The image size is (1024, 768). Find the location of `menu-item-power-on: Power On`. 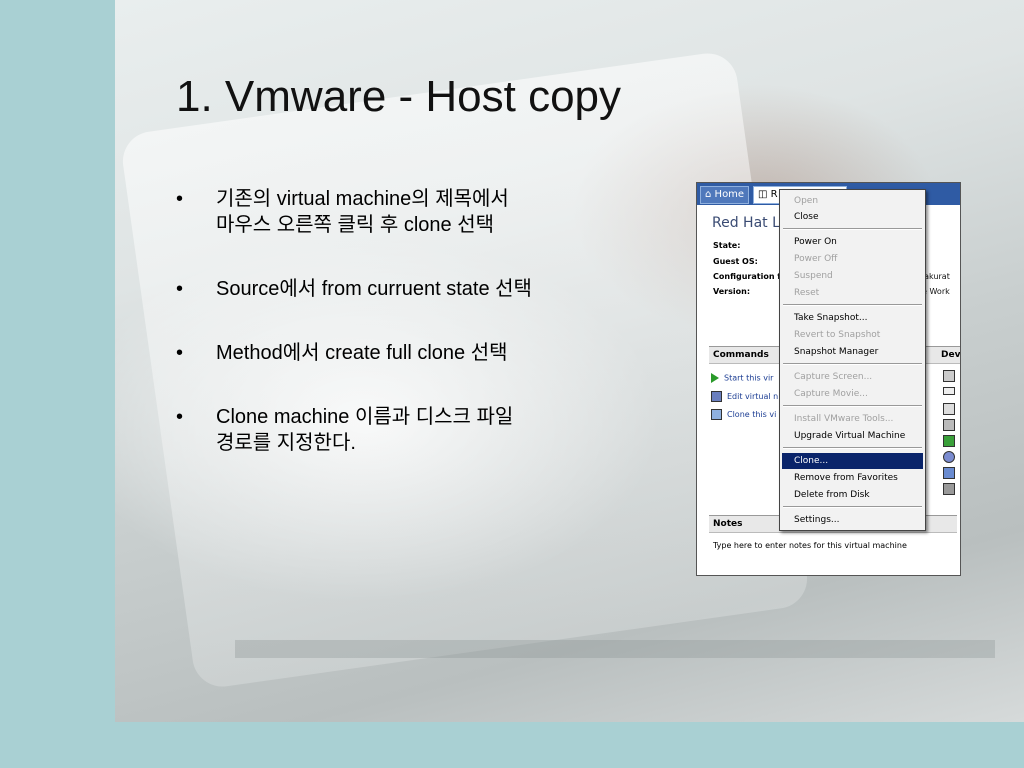

menu-item-power-on: Power On is located at coordinates (852, 242).